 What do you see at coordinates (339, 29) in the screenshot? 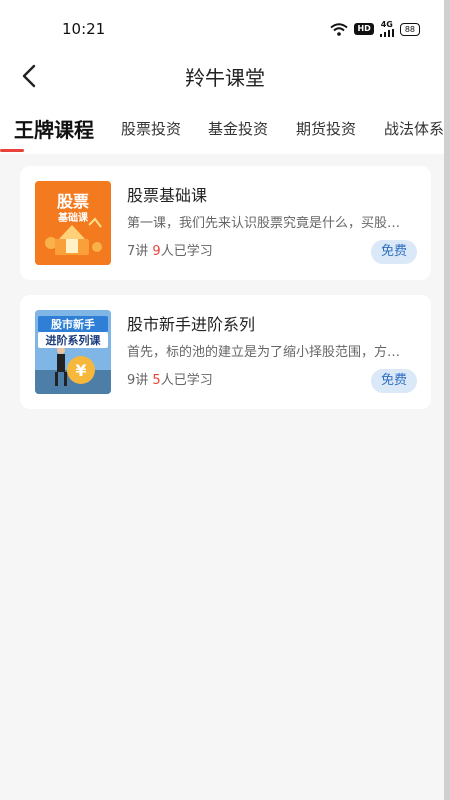
I see `wifi-icon` at bounding box center [339, 29].